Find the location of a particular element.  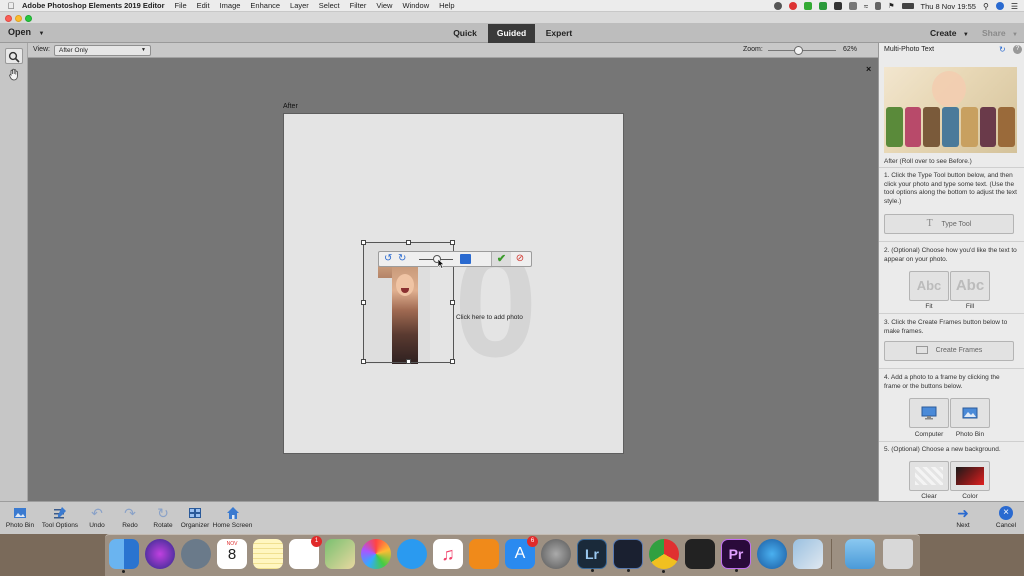

home-screen-button: Home Screen is located at coordinates (232, 518).